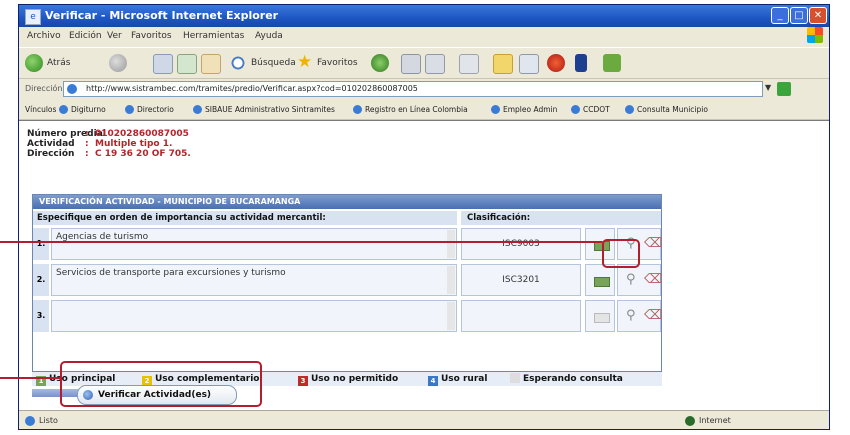 This screenshot has height=435, width=850. Describe the element at coordinates (768, 87) in the screenshot. I see `address-dropdown-icon: ▼` at that location.